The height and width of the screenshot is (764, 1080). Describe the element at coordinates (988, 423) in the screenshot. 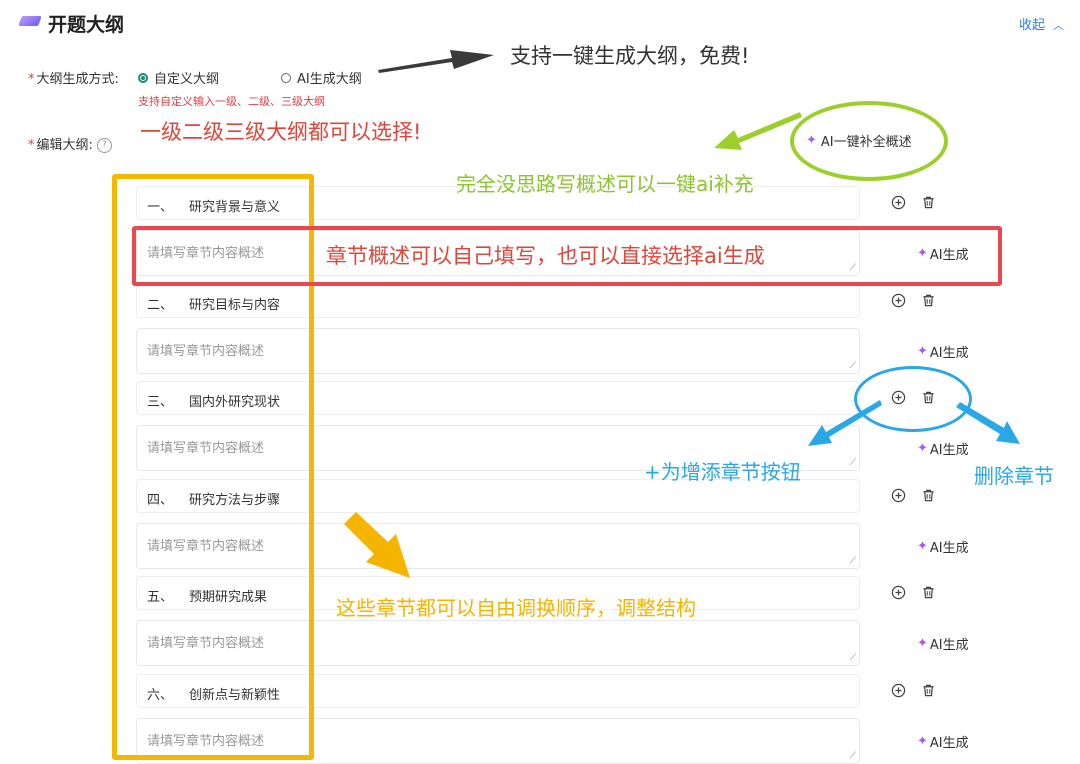

I see `blue-arrow-right` at that location.